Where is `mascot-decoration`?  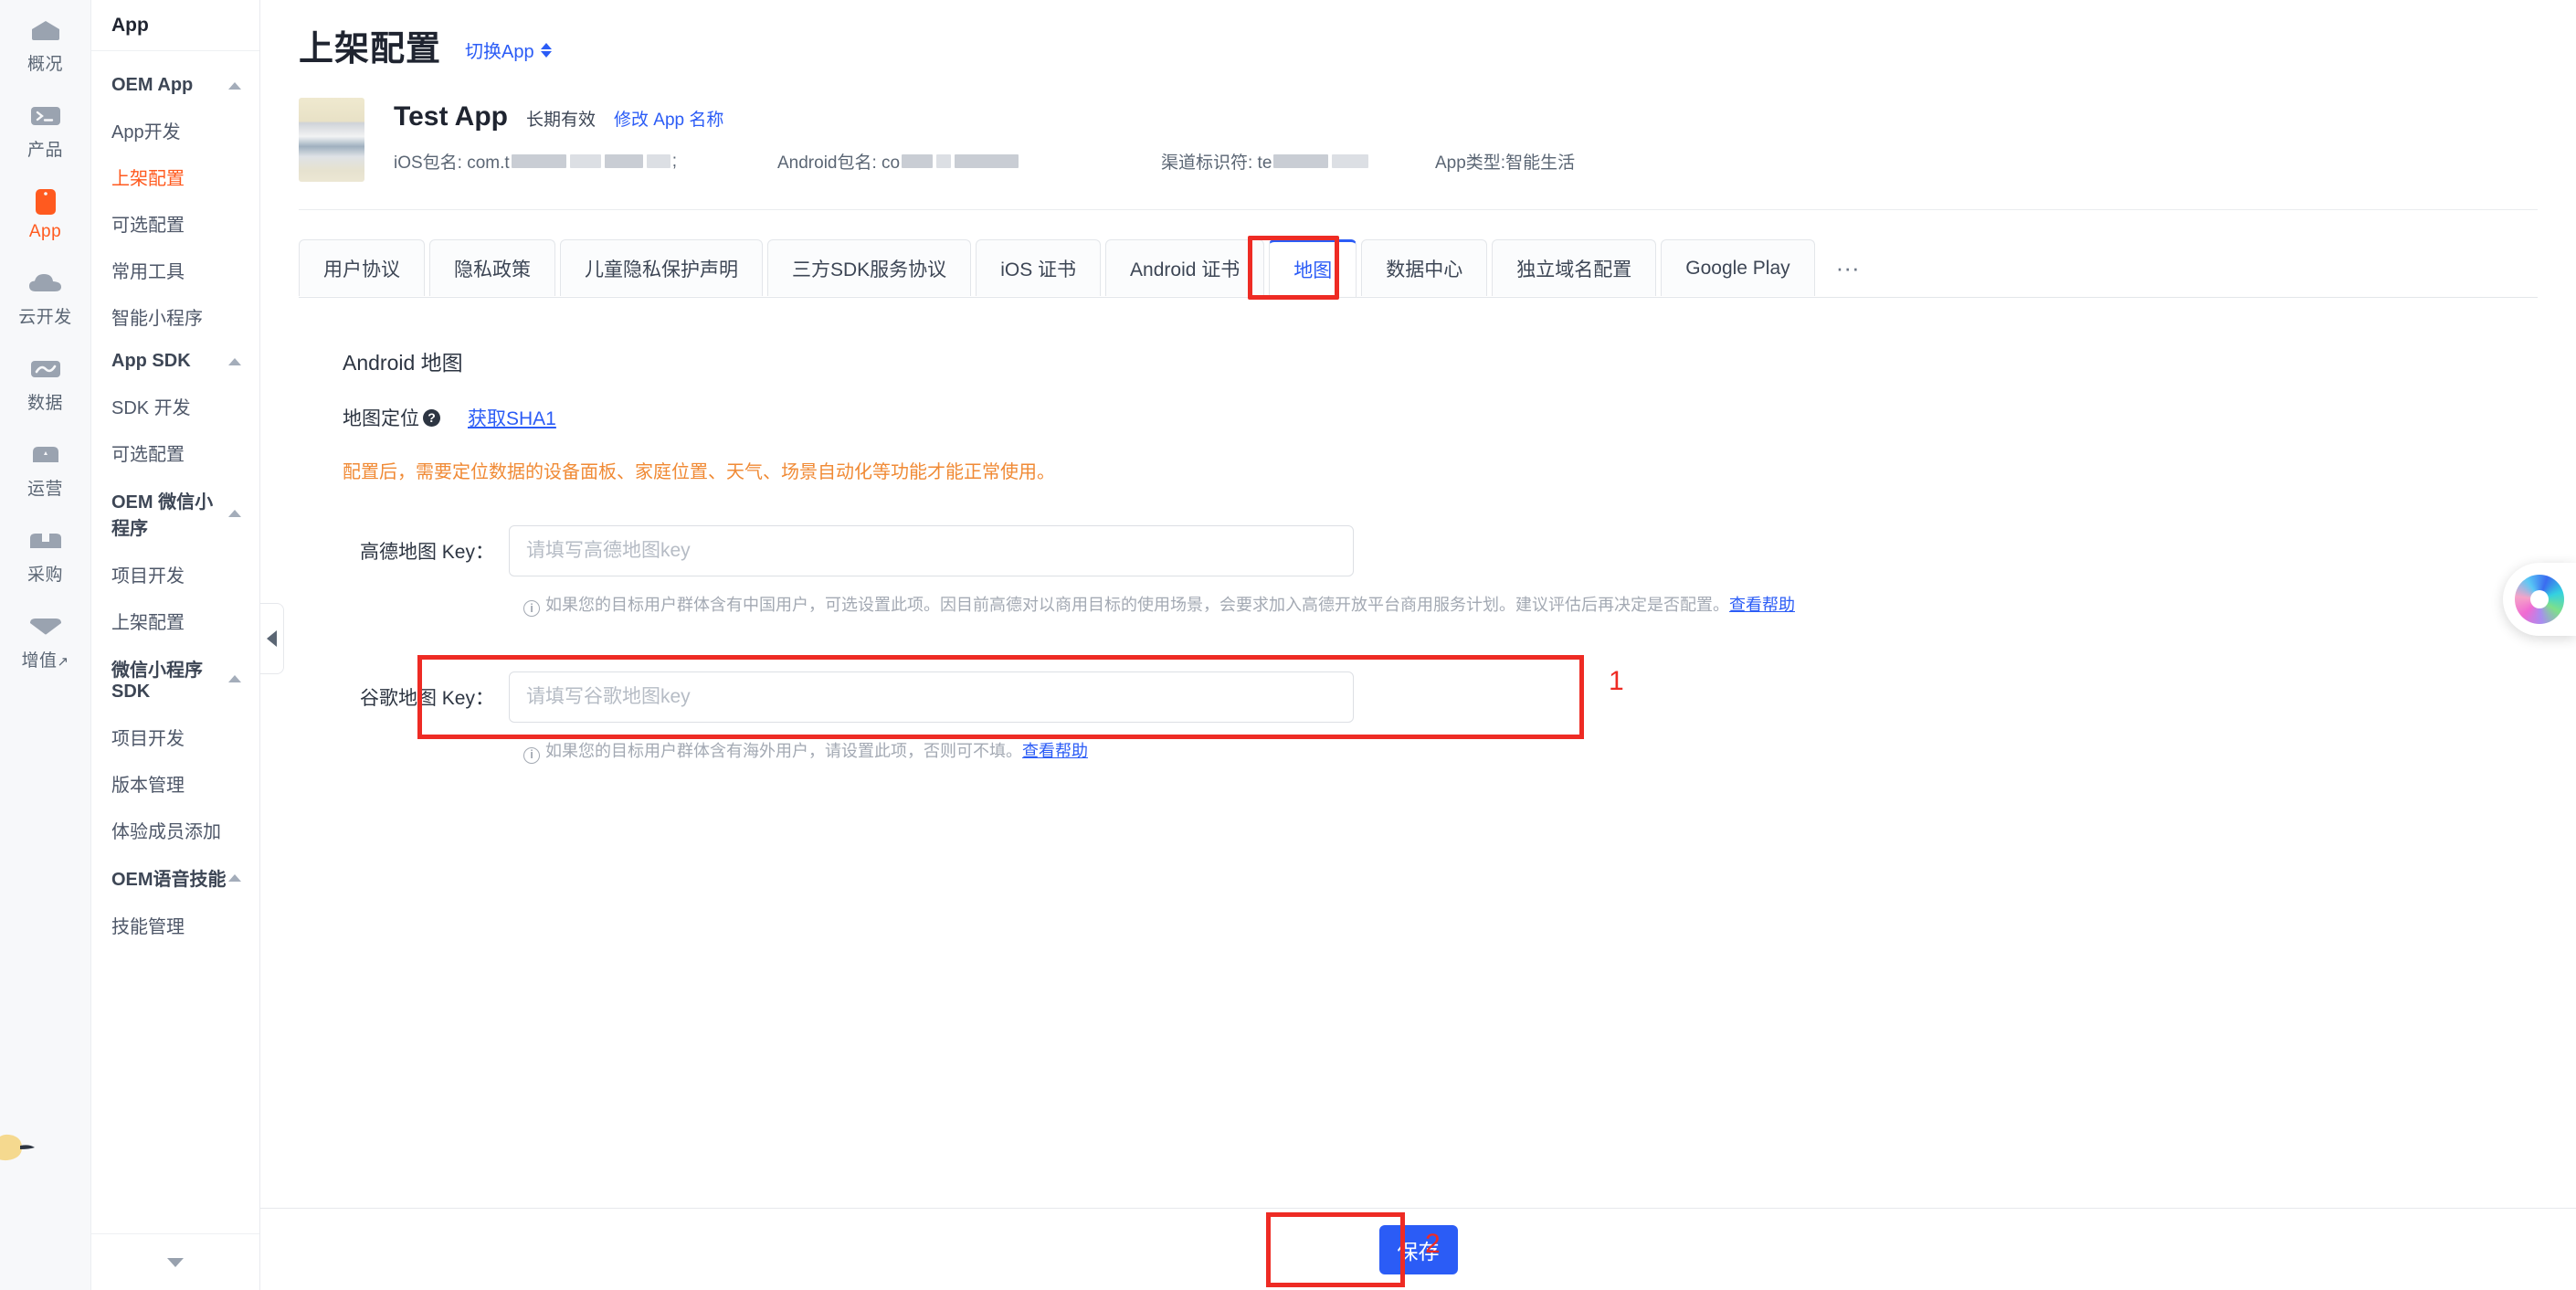
mascot-decoration is located at coordinates (23, 1145).